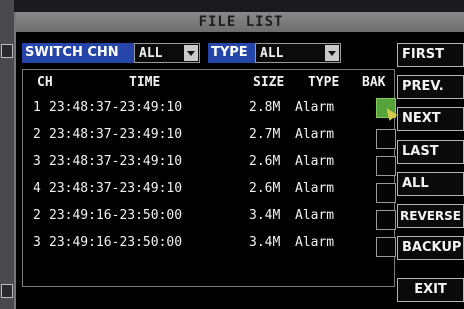  I want to click on type-select: ALL, so click(298, 53).